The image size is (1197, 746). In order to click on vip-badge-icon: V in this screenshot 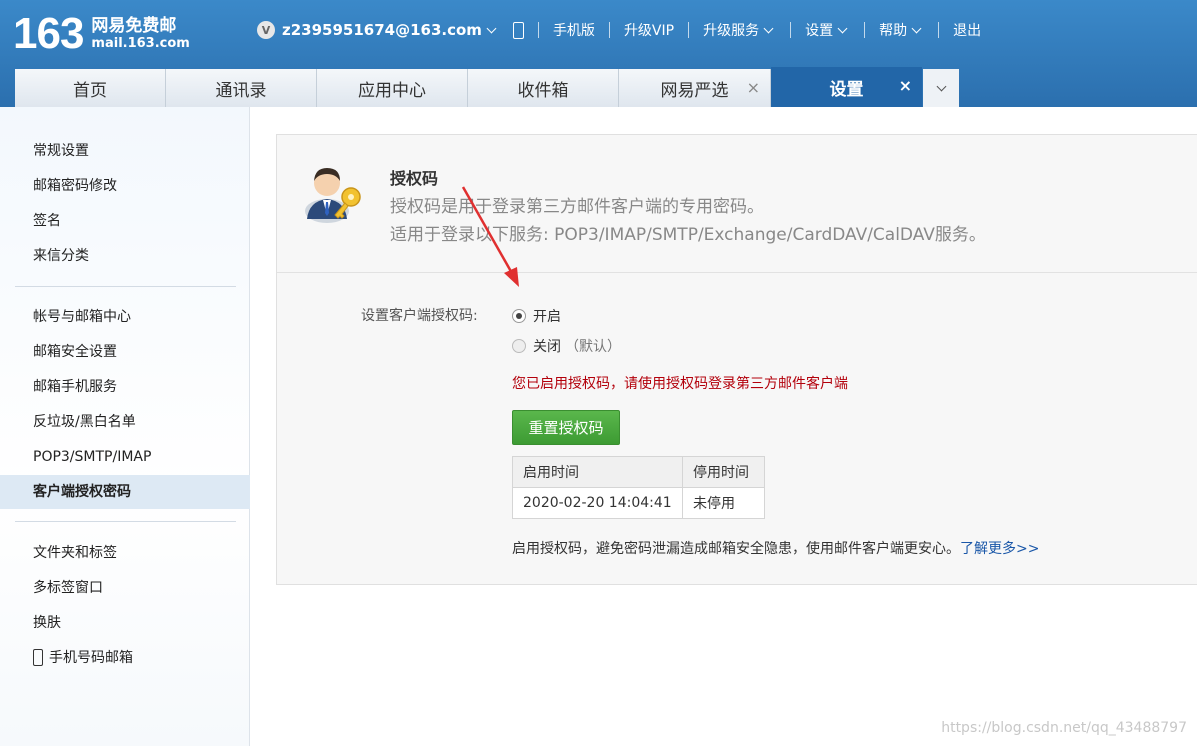, I will do `click(266, 30)`.